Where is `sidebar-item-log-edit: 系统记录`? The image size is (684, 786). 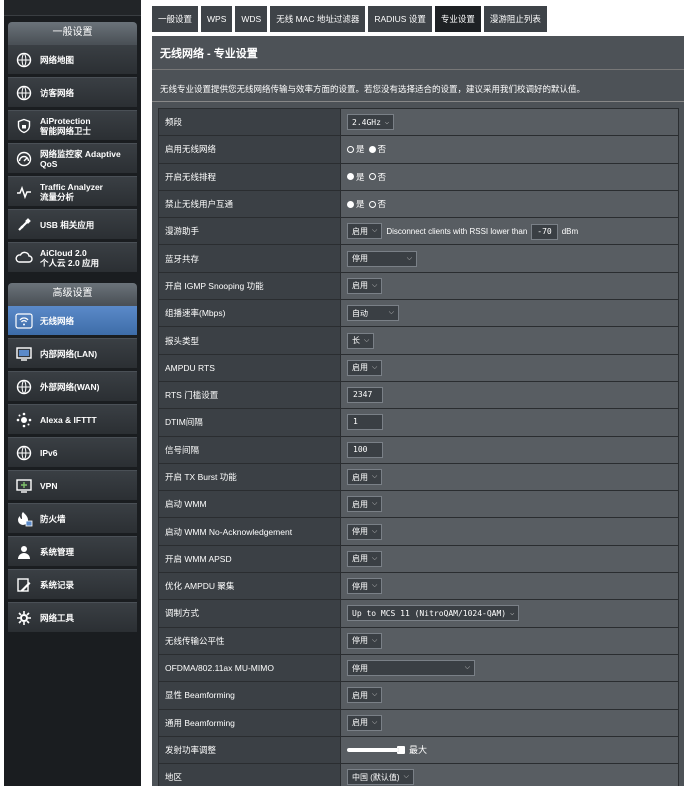 sidebar-item-log-edit: 系统记录 is located at coordinates (72, 584).